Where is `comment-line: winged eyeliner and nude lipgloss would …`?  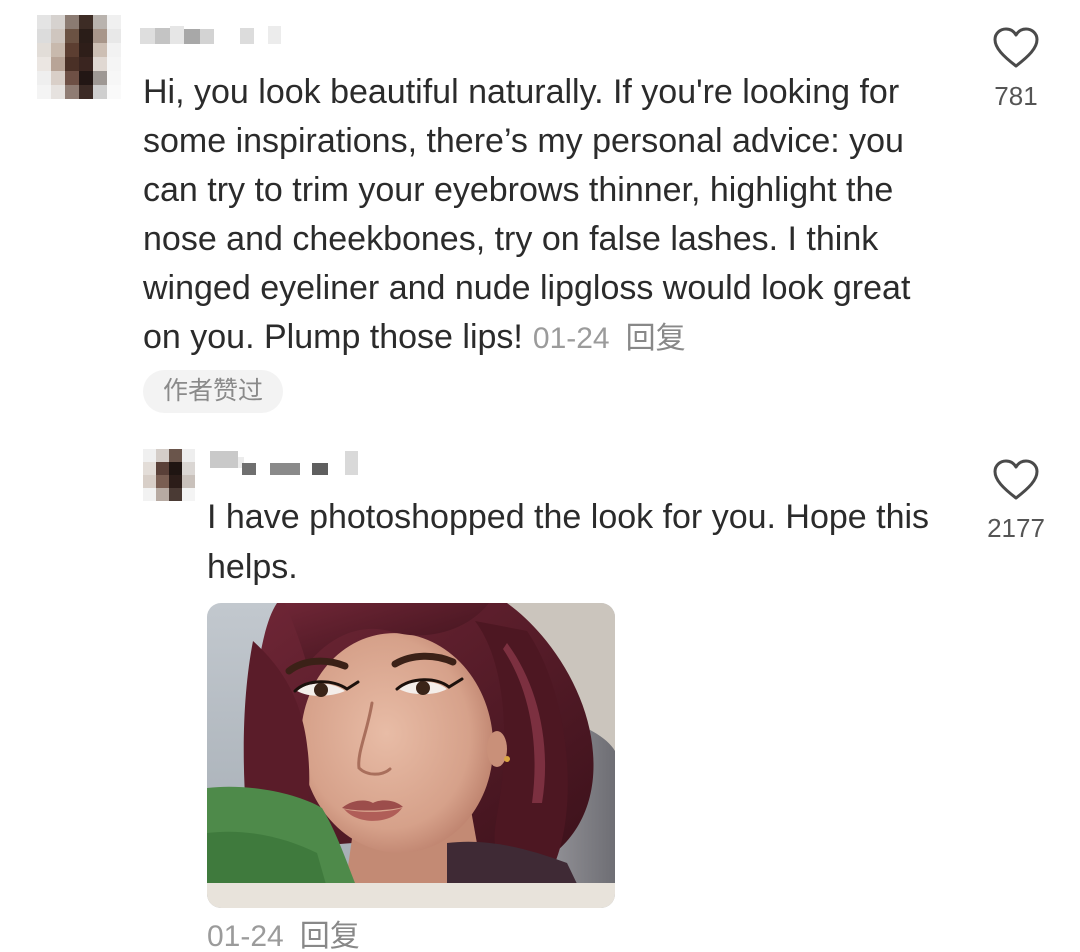 comment-line: winged eyeliner and nude lipgloss would … is located at coordinates (527, 288).